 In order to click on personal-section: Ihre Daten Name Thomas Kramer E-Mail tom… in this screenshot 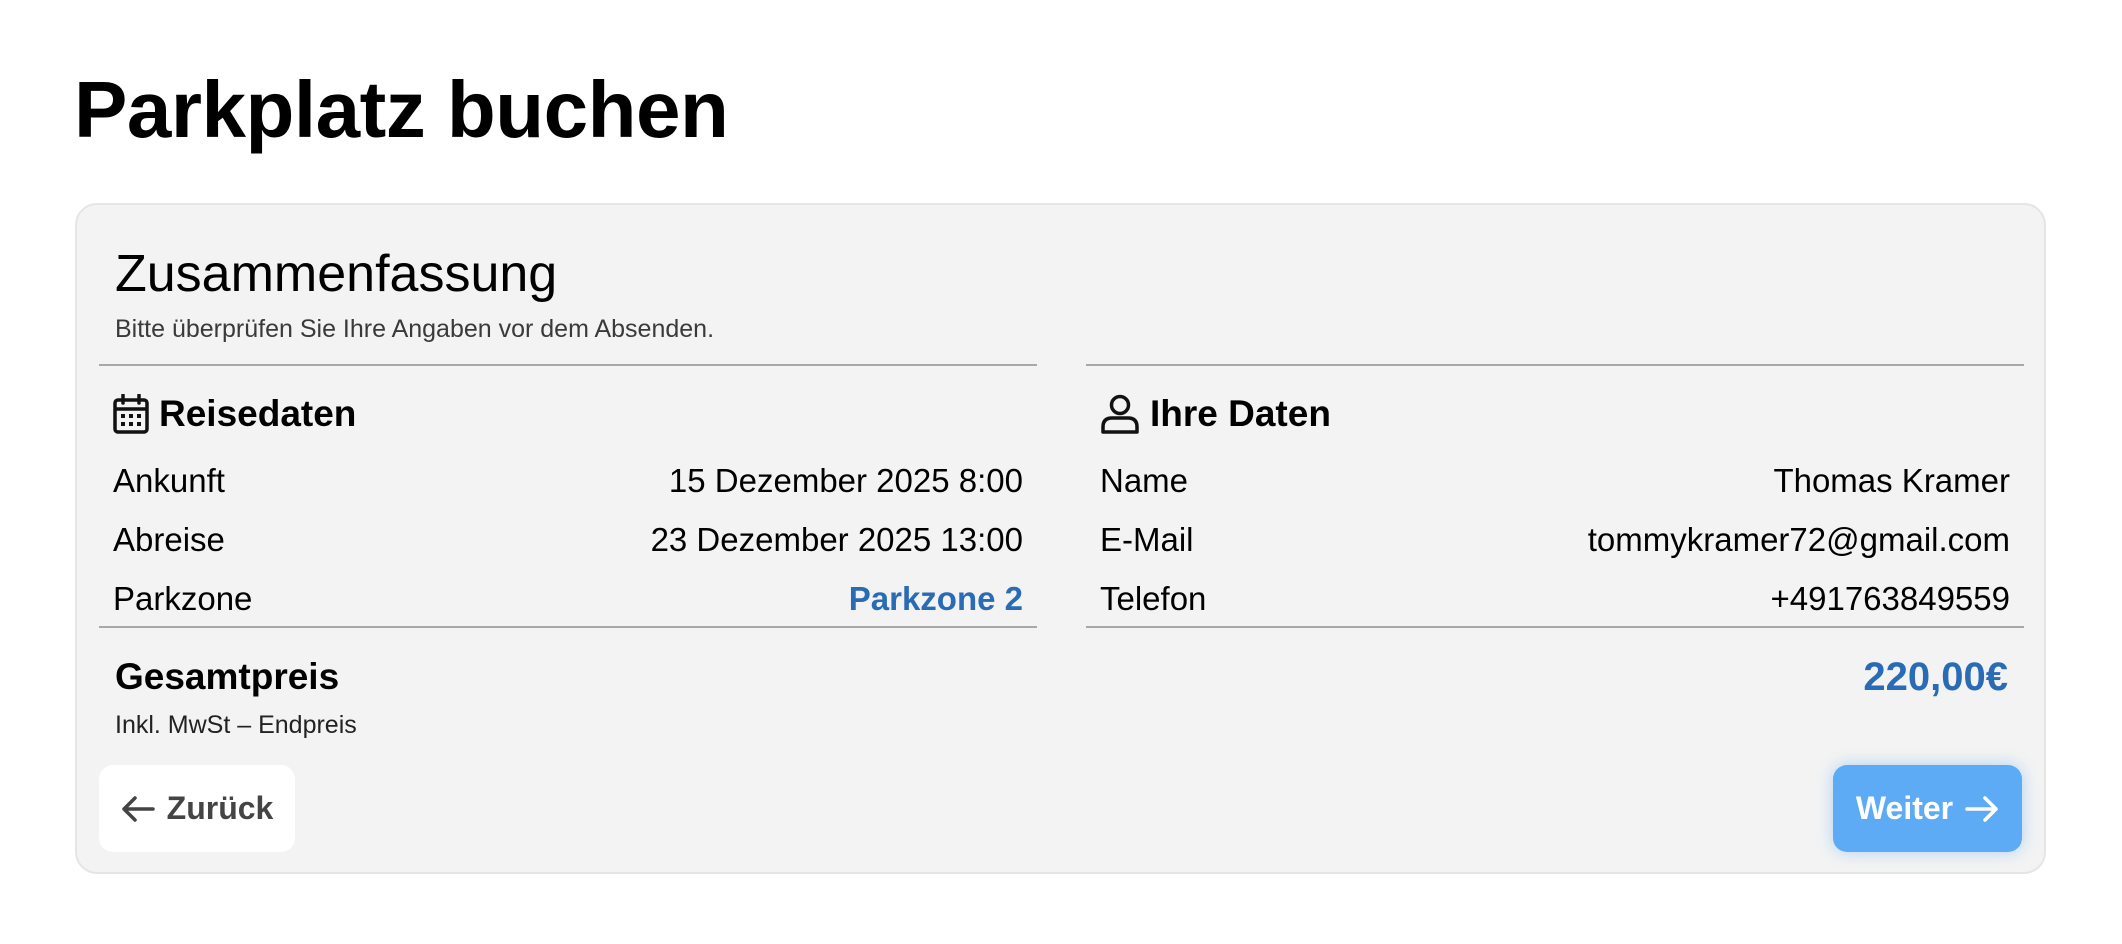, I will do `click(1555, 496)`.